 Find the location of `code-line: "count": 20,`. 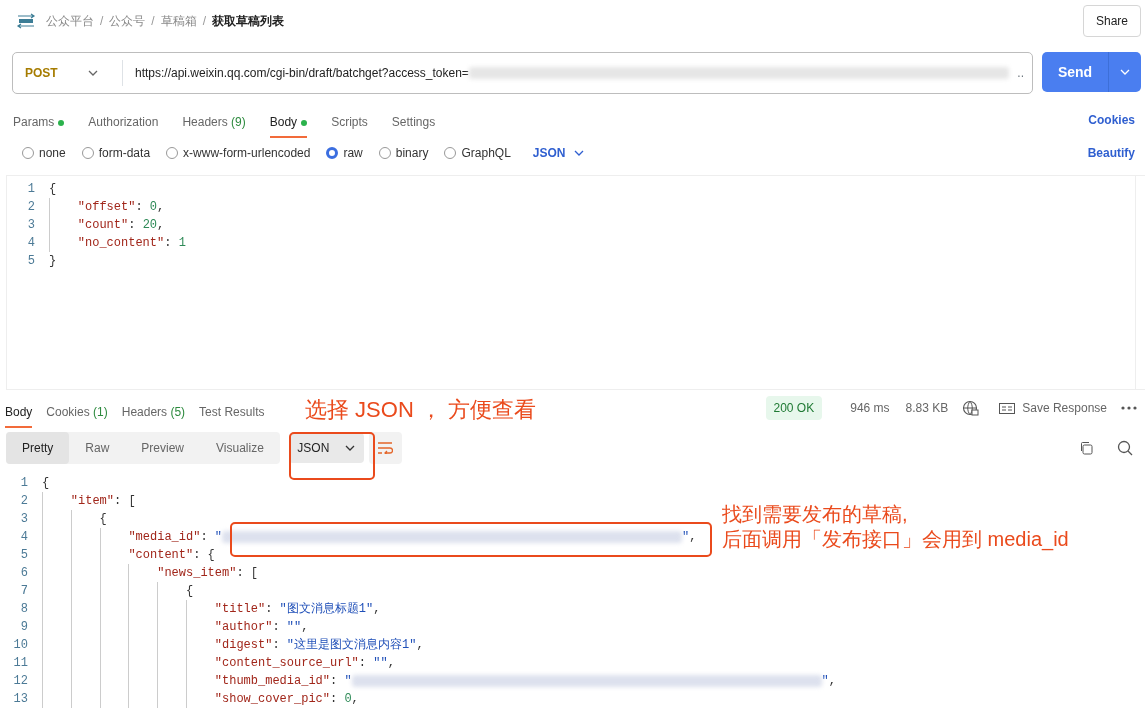

code-line: "count": 20, is located at coordinates (121, 225).